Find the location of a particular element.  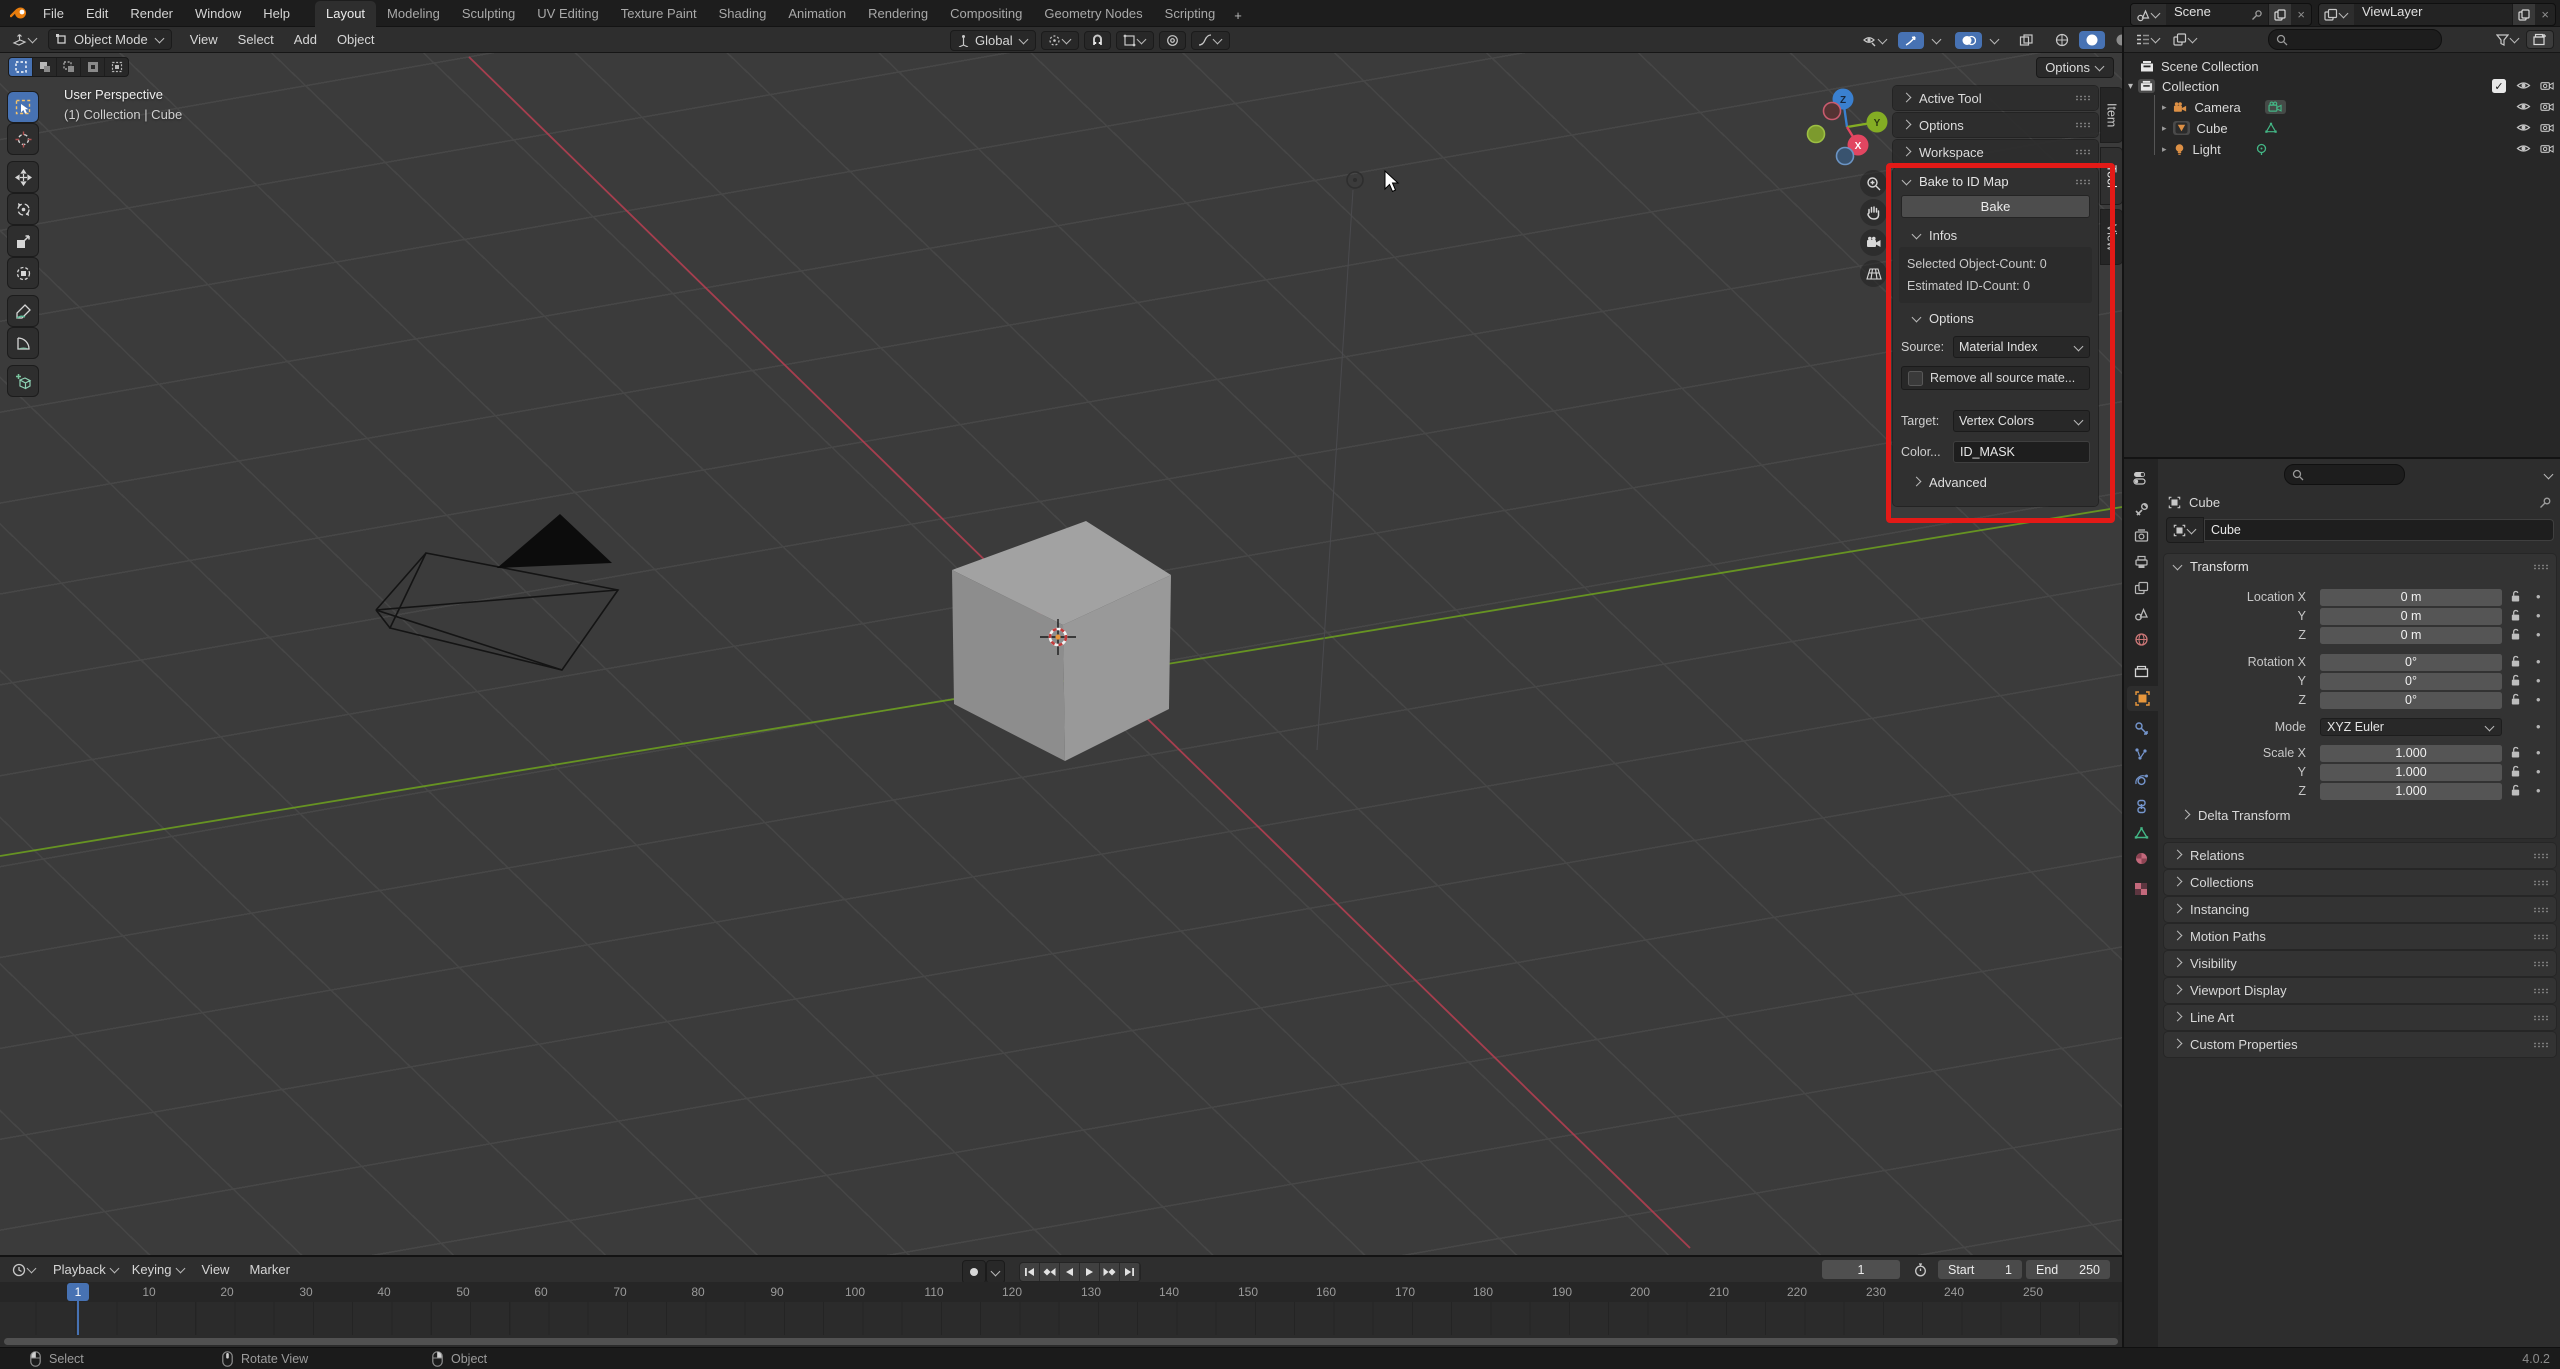

workspace-tab-uv-editing: UV Editing is located at coordinates (567, 14).